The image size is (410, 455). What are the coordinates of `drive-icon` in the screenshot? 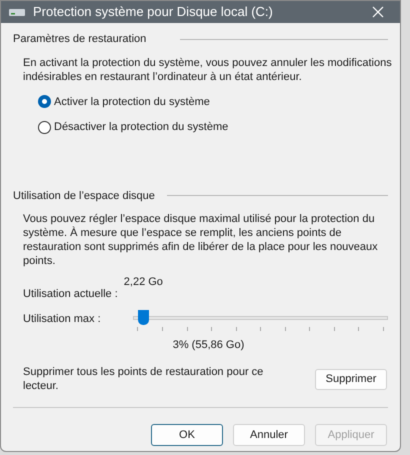 It's located at (17, 12).